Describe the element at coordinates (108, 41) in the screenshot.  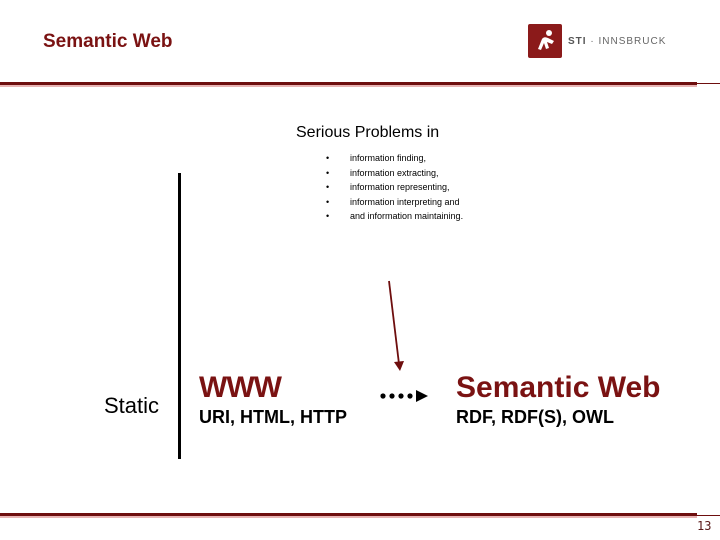
I see `slide-title: Semantic Web` at that location.